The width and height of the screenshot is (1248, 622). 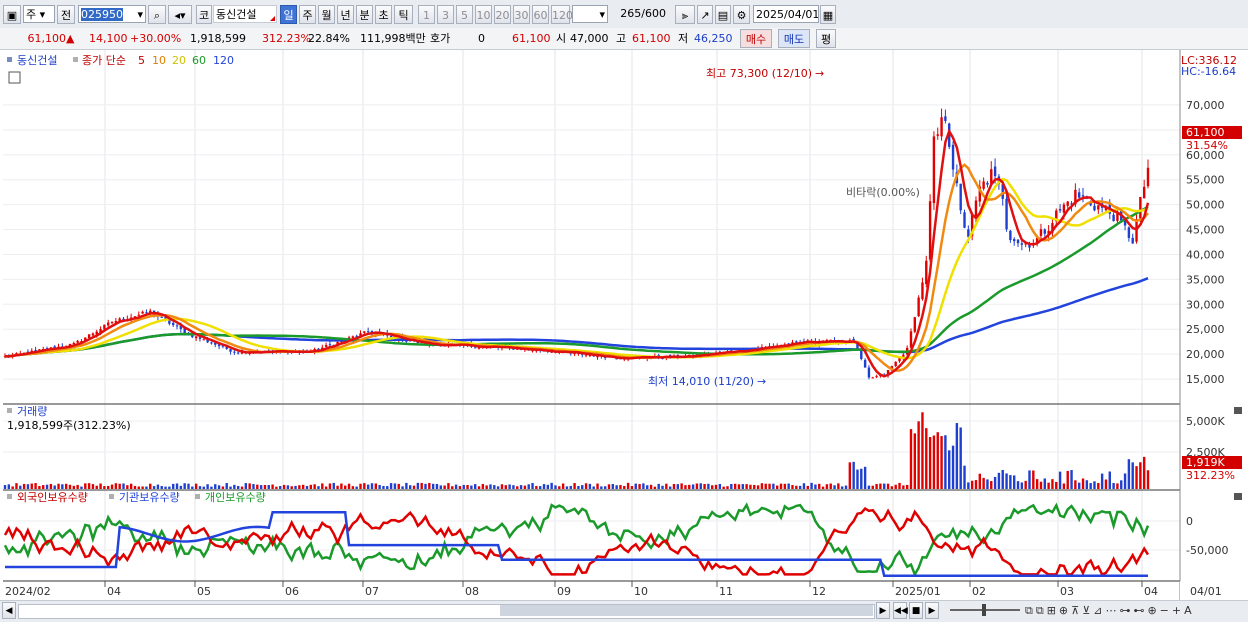 What do you see at coordinates (685, 14) in the screenshot?
I see `candle-type-icon: ⫸` at bounding box center [685, 14].